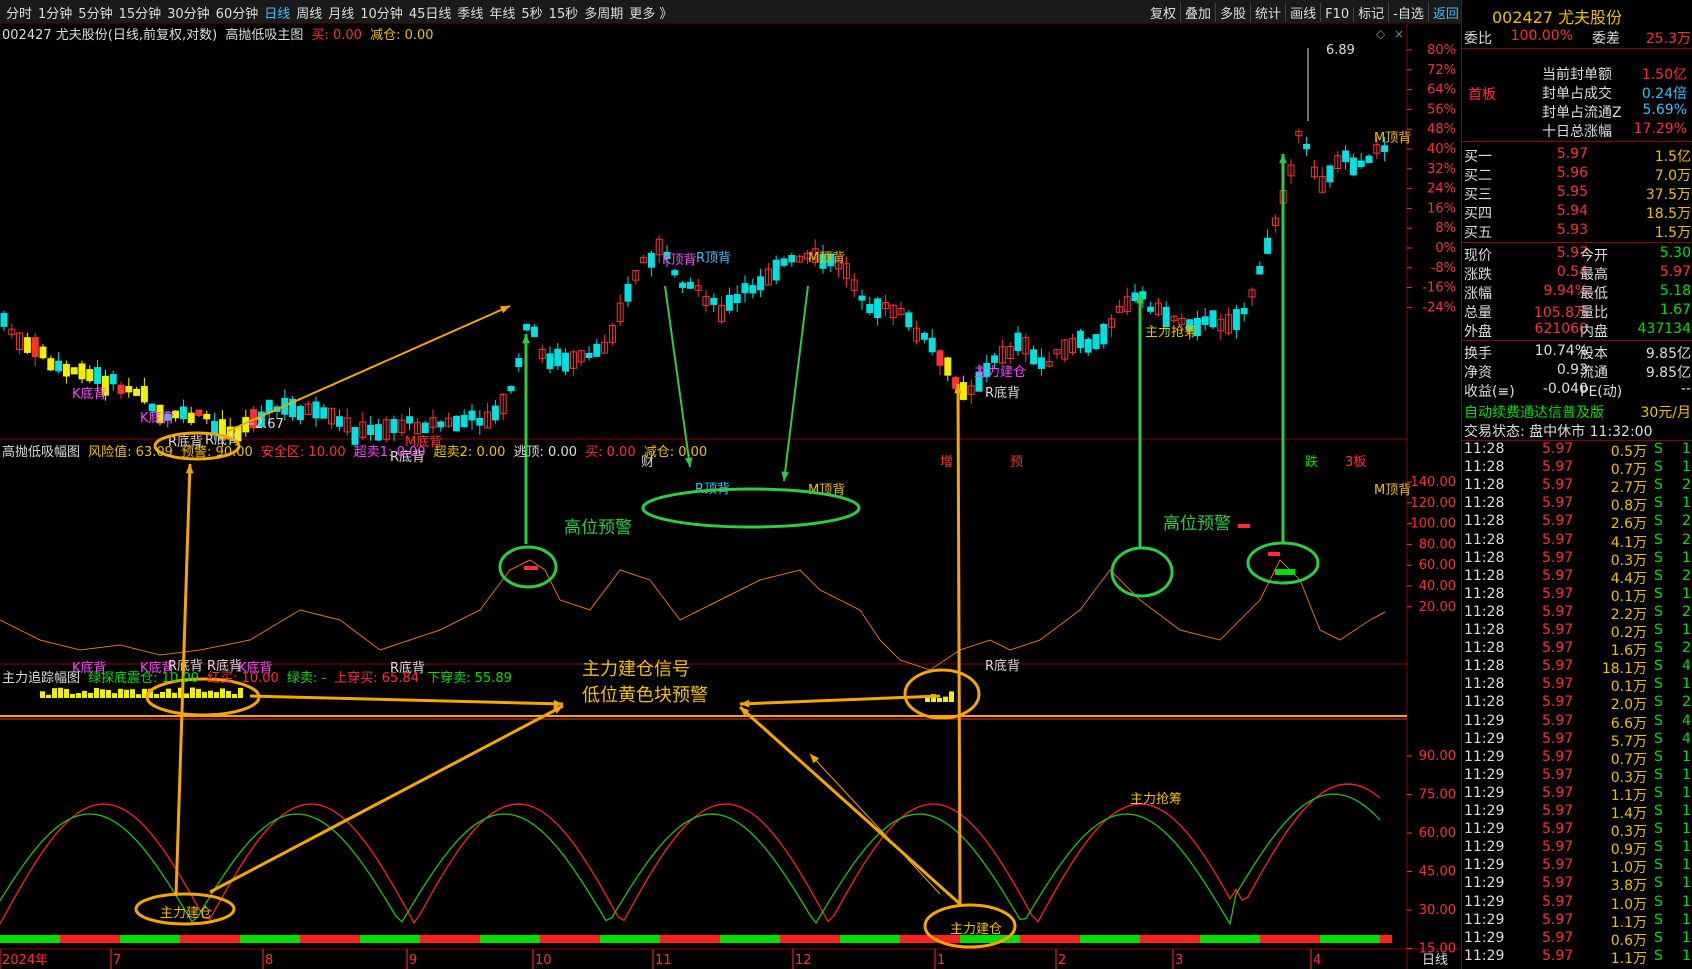 The width and height of the screenshot is (1692, 969). What do you see at coordinates (309, 12) in the screenshot?
I see `period-tab-7: 周线` at bounding box center [309, 12].